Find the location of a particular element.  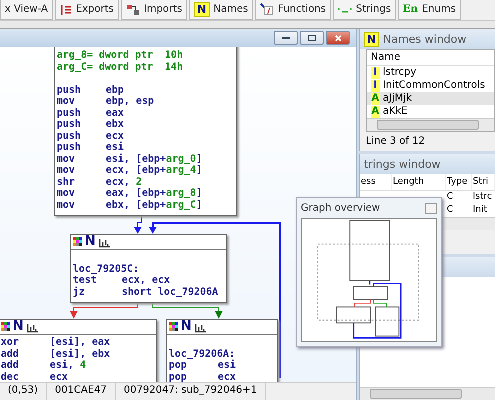

imports-icon is located at coordinates (133, 10).